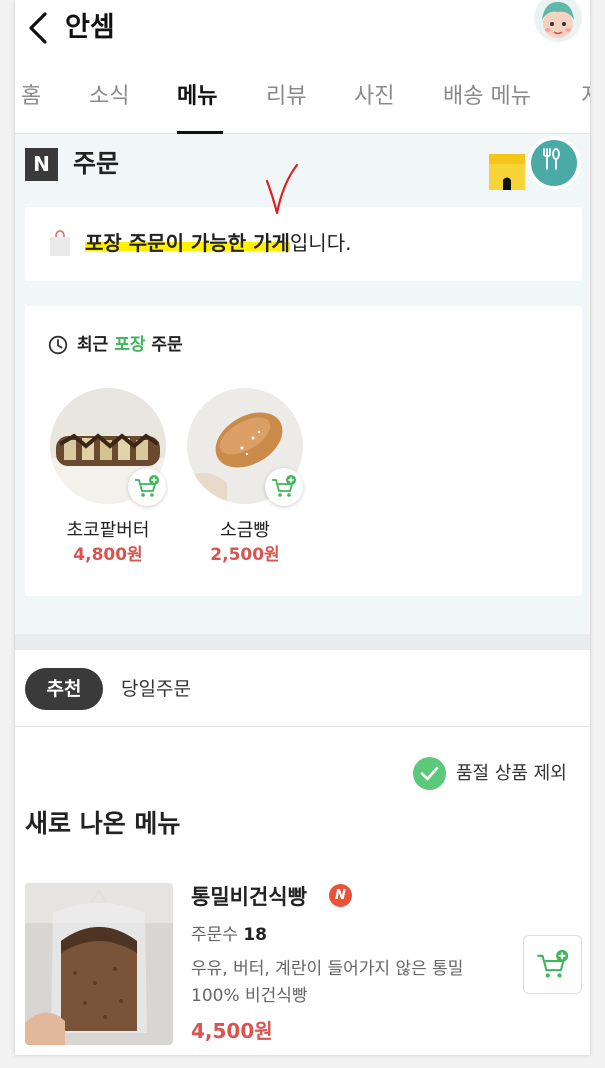 Image resolution: width=605 pixels, height=1068 pixels. What do you see at coordinates (507, 172) in the screenshot?
I see `store-icon` at bounding box center [507, 172].